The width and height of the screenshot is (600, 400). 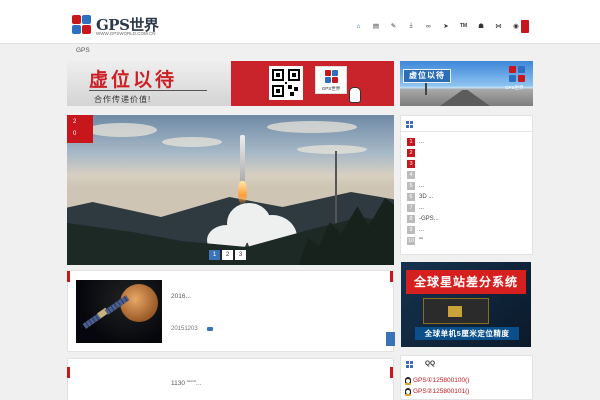 I want to click on rank-number: 3, so click(x=411, y=163).